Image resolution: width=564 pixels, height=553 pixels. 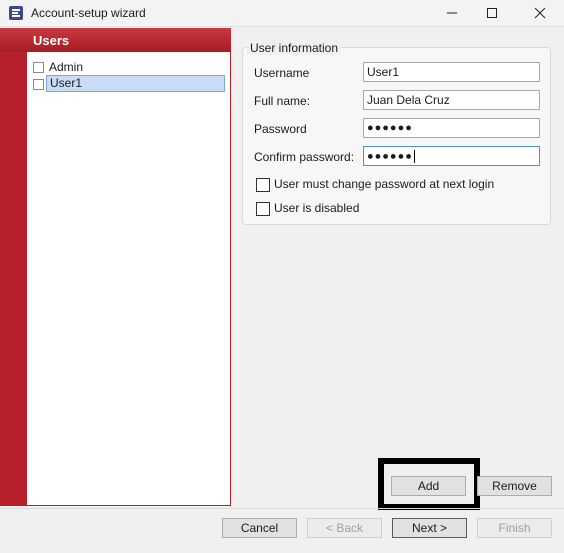 I want to click on cancel-button: Cancel, so click(x=259, y=528).